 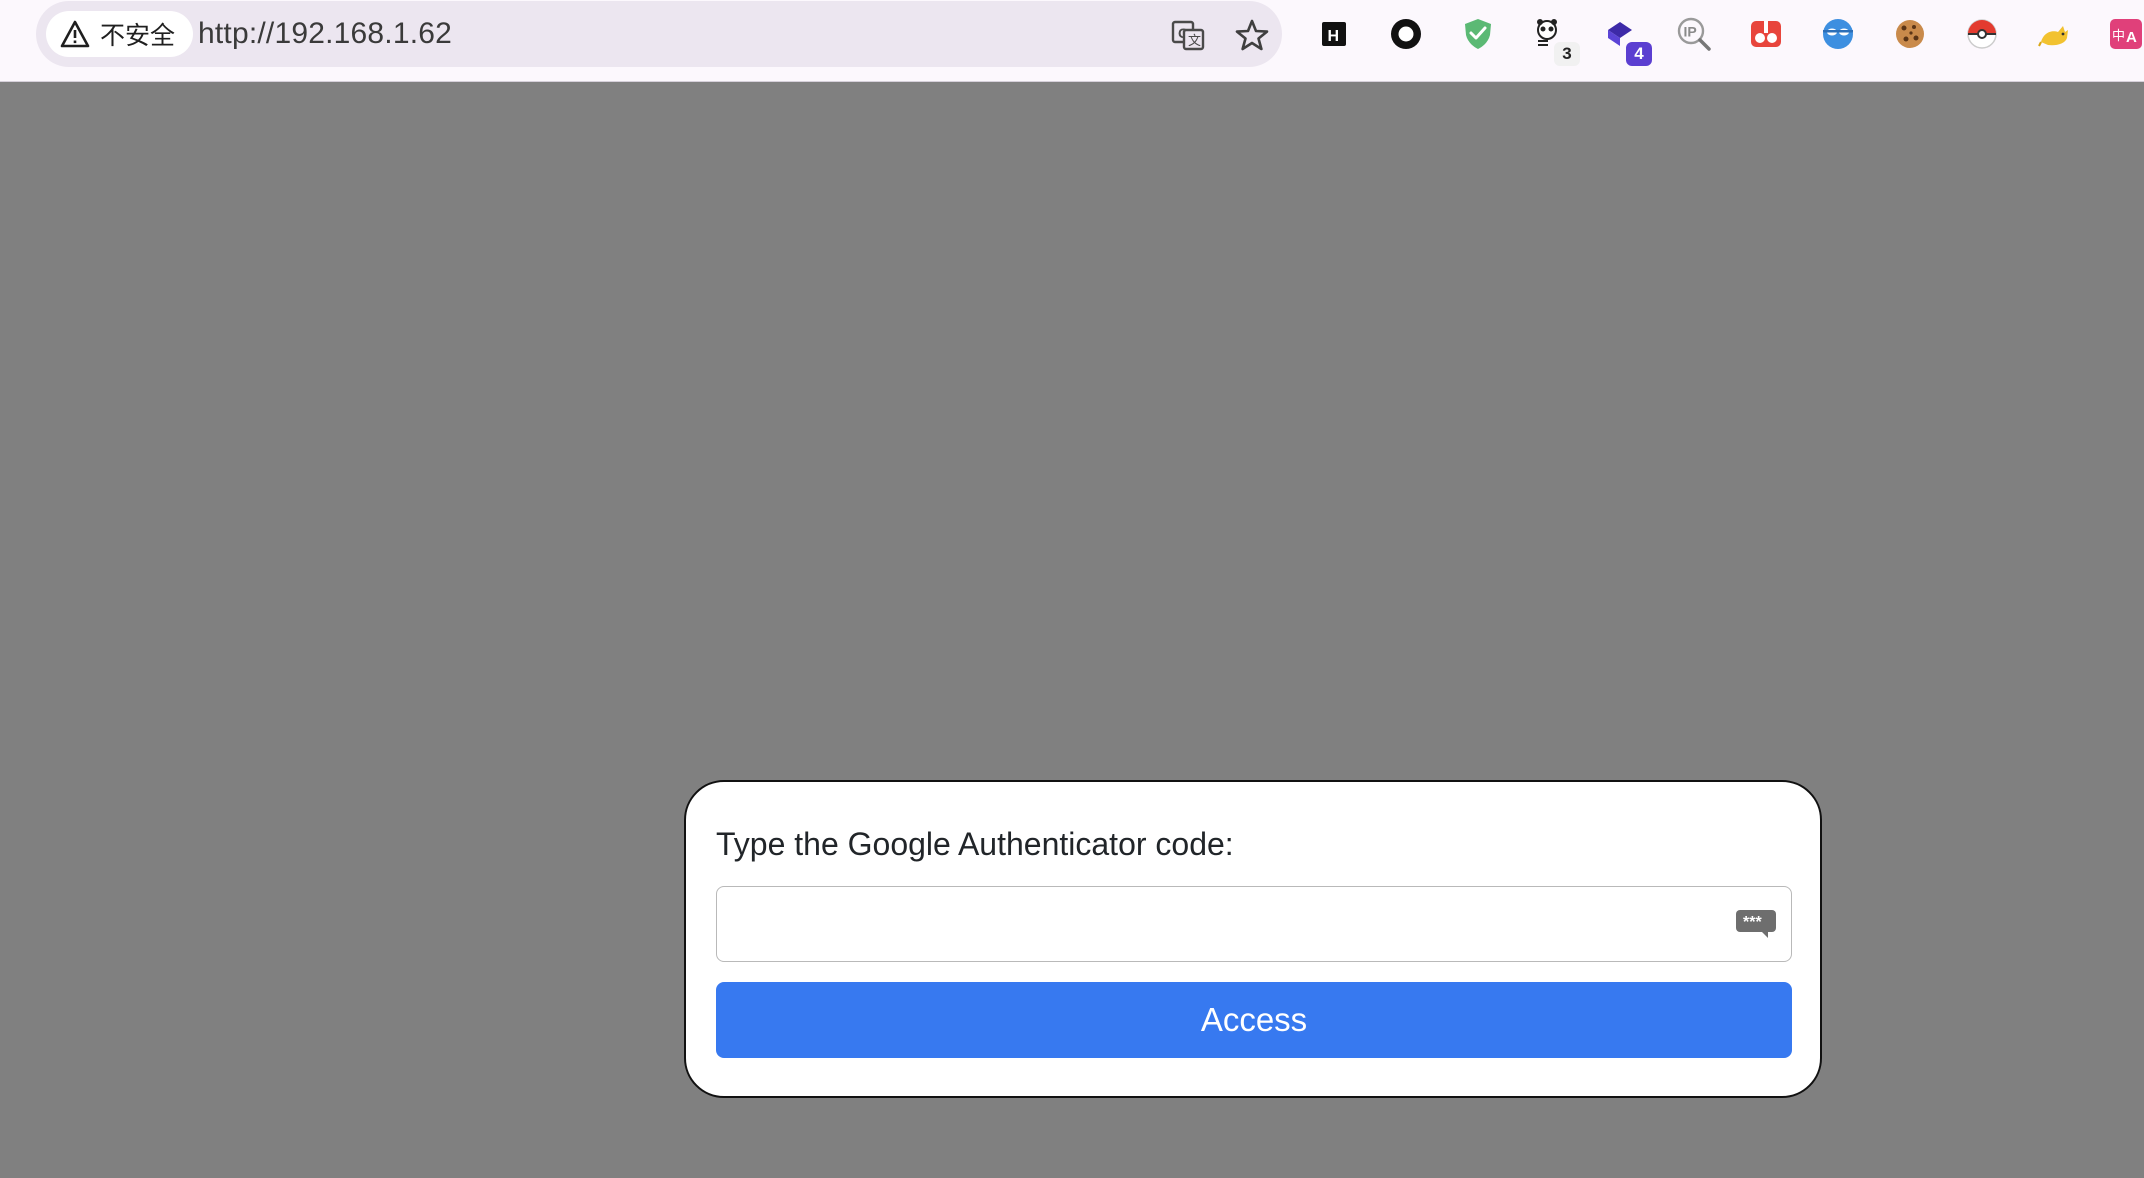 What do you see at coordinates (1982, 34) in the screenshot?
I see `pokeball-extension-icon` at bounding box center [1982, 34].